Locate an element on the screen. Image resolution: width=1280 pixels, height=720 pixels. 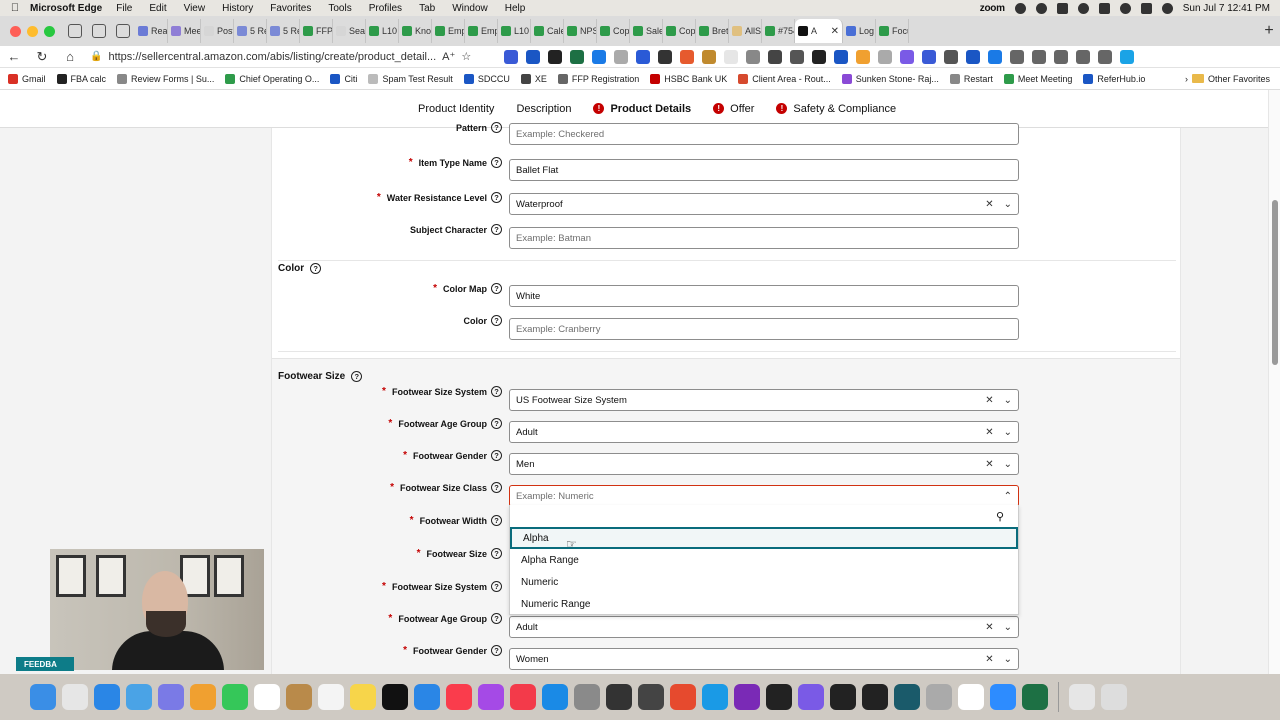
bookmark-item: SDCCU is located at coordinates (486, 78).